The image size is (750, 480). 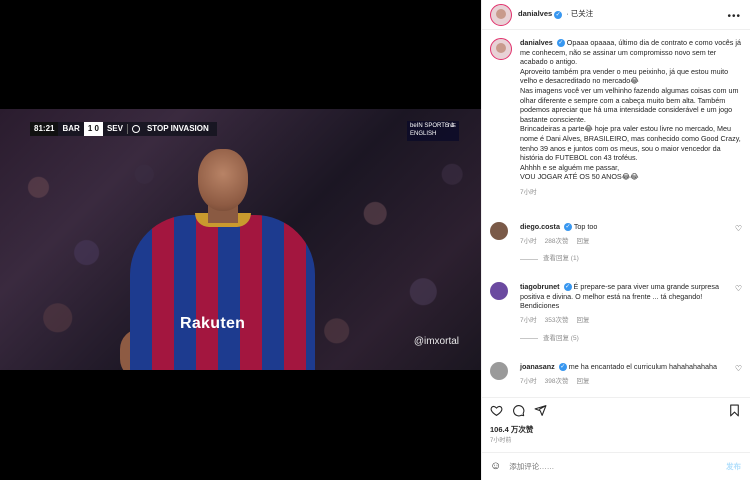 I want to click on scorebug: 81:21 BAR 1 0 SEV STOP INVASION, so click(x=123, y=129).